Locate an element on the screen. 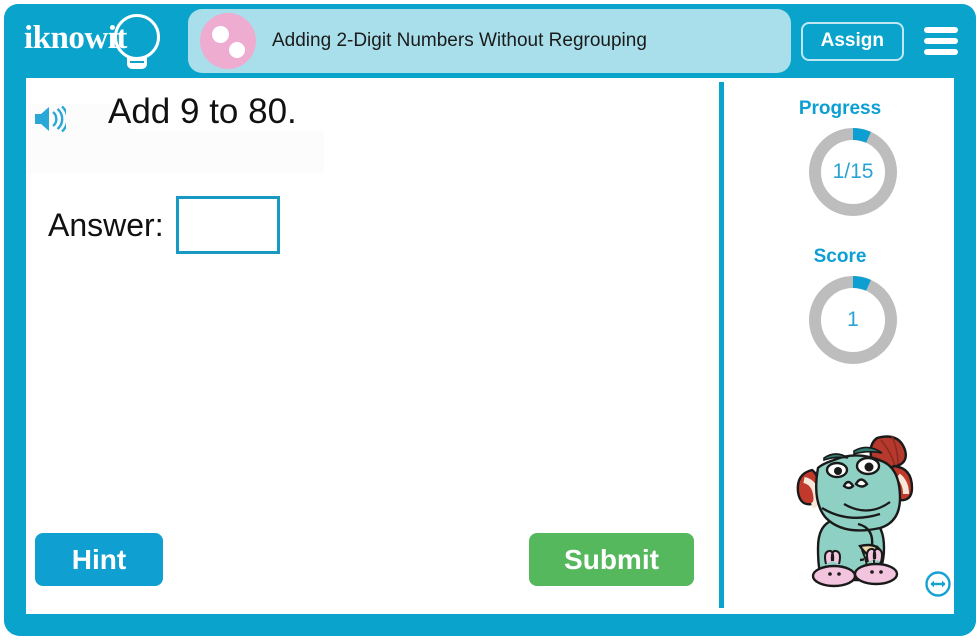  resize-horizontal-icon is located at coordinates (938, 584).